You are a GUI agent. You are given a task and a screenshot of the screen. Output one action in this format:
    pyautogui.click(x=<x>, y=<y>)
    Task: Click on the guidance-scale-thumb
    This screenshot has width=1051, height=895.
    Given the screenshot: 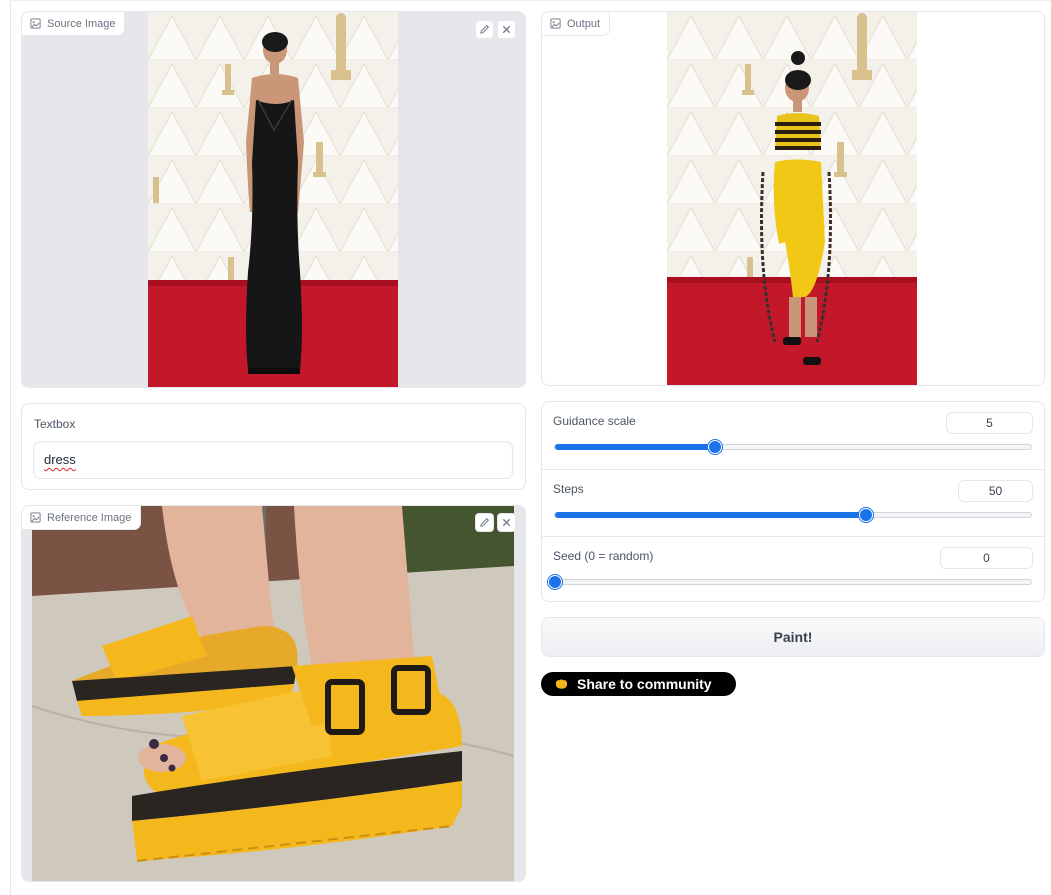 What is the action you would take?
    pyautogui.click(x=714, y=447)
    